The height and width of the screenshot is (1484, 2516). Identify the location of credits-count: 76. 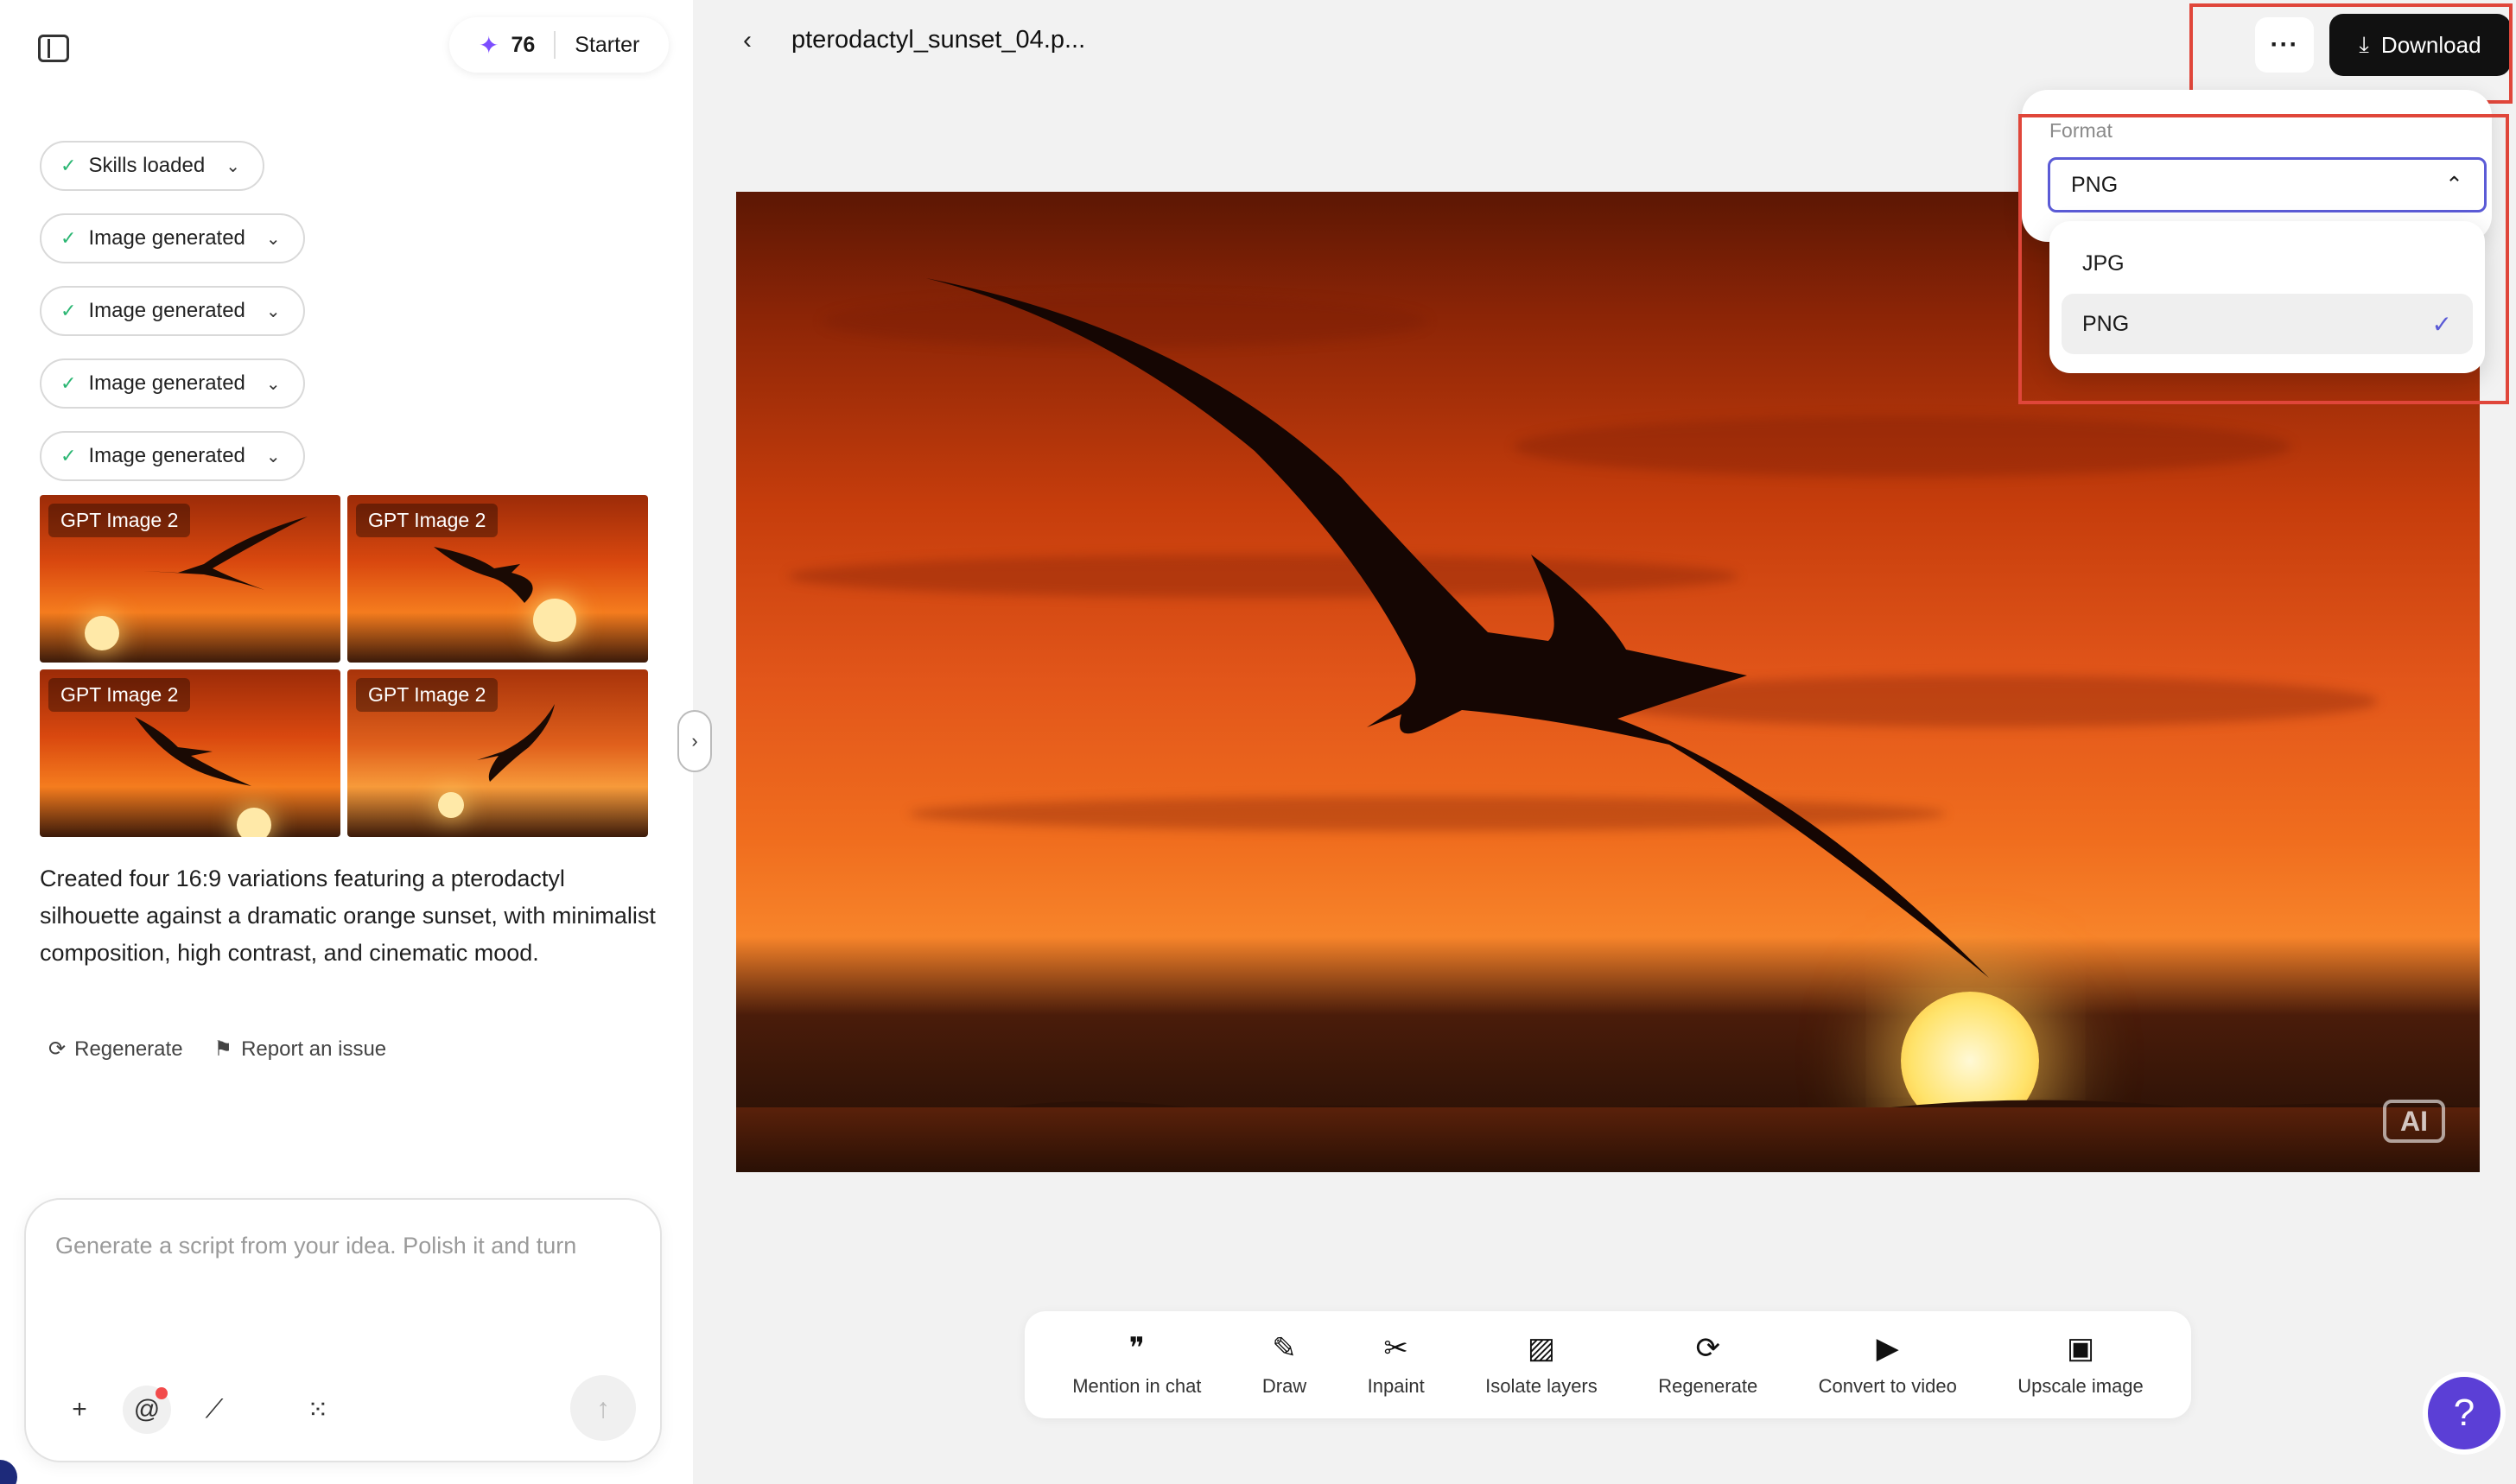
(523, 44).